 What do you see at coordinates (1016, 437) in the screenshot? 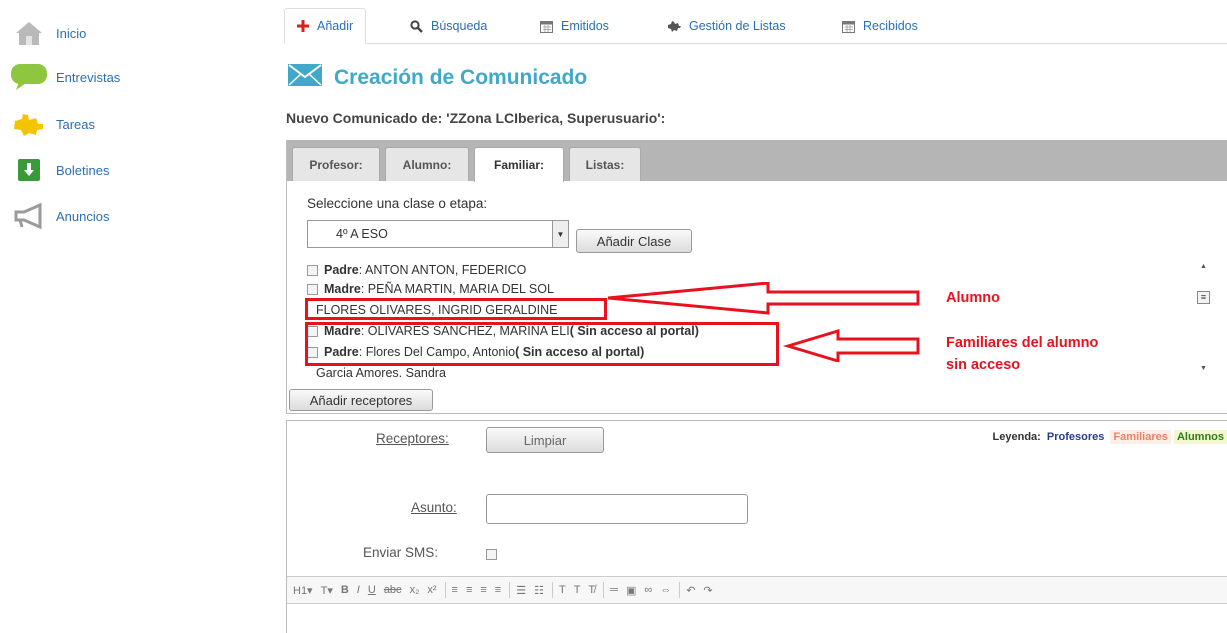
I see `legend-label: Leyenda:` at bounding box center [1016, 437].